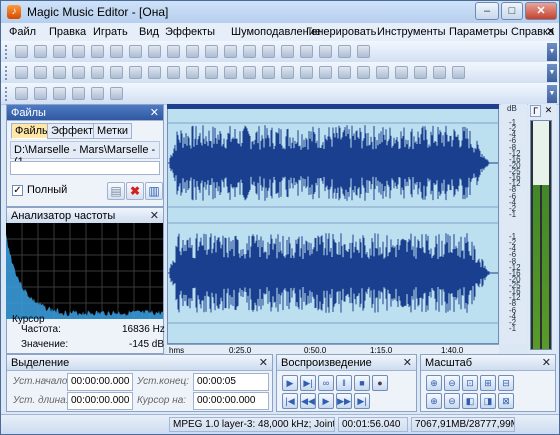  What do you see at coordinates (452, 383) in the screenshot?
I see `zoom-out-button: ⊖` at bounding box center [452, 383].